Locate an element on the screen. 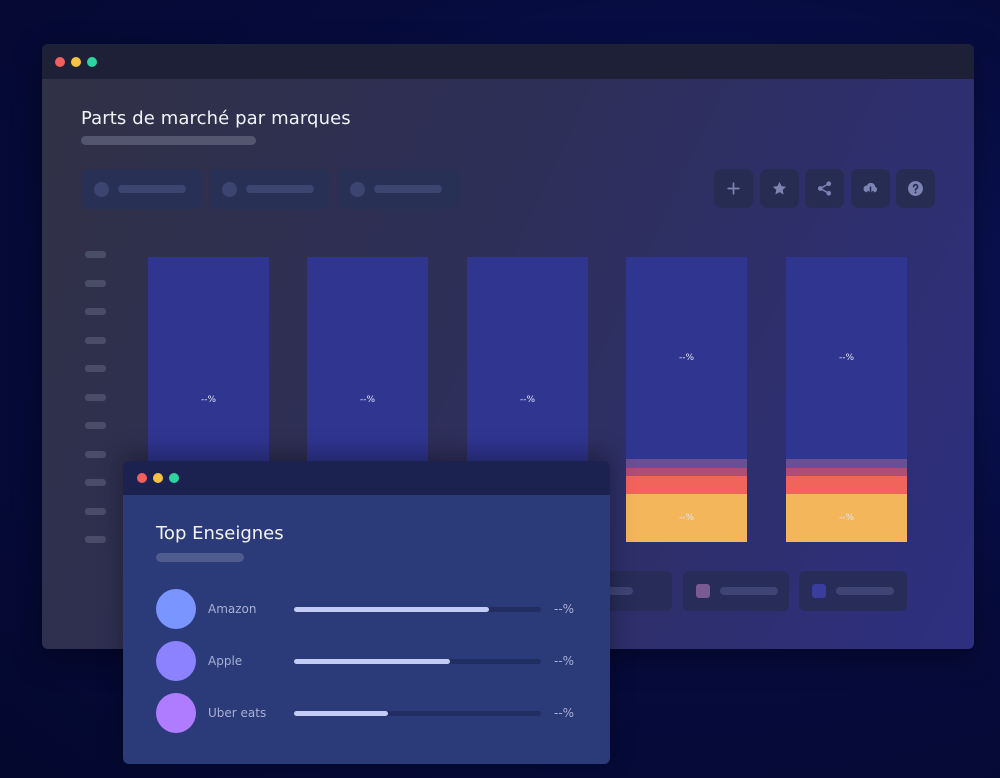 The width and height of the screenshot is (1000, 778). download-button is located at coordinates (870, 188).